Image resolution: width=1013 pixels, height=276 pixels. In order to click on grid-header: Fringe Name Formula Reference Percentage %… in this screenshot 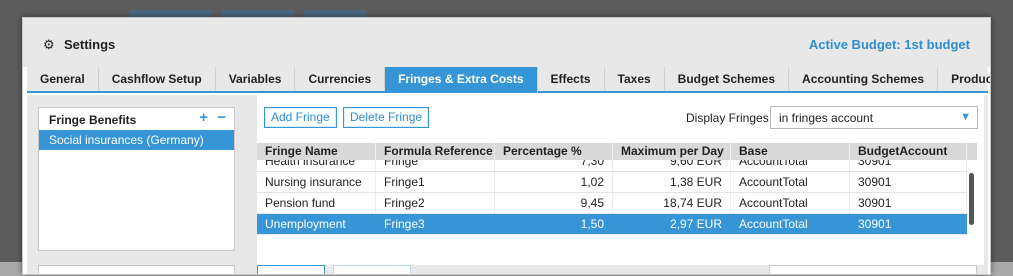, I will do `click(617, 151)`.